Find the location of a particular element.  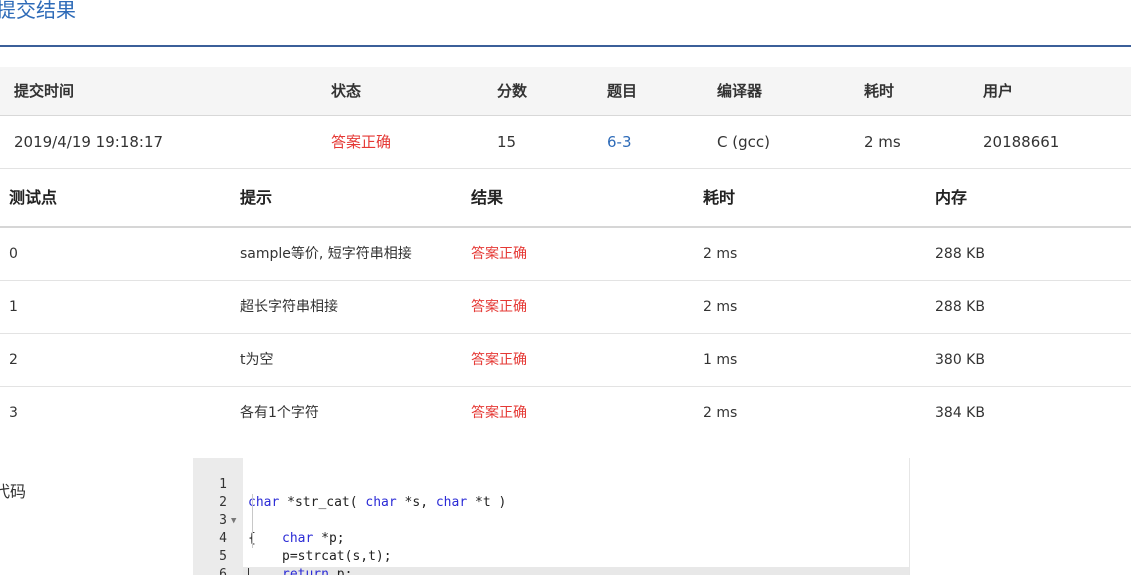

page-title: 提交结果 is located at coordinates (38, 11).